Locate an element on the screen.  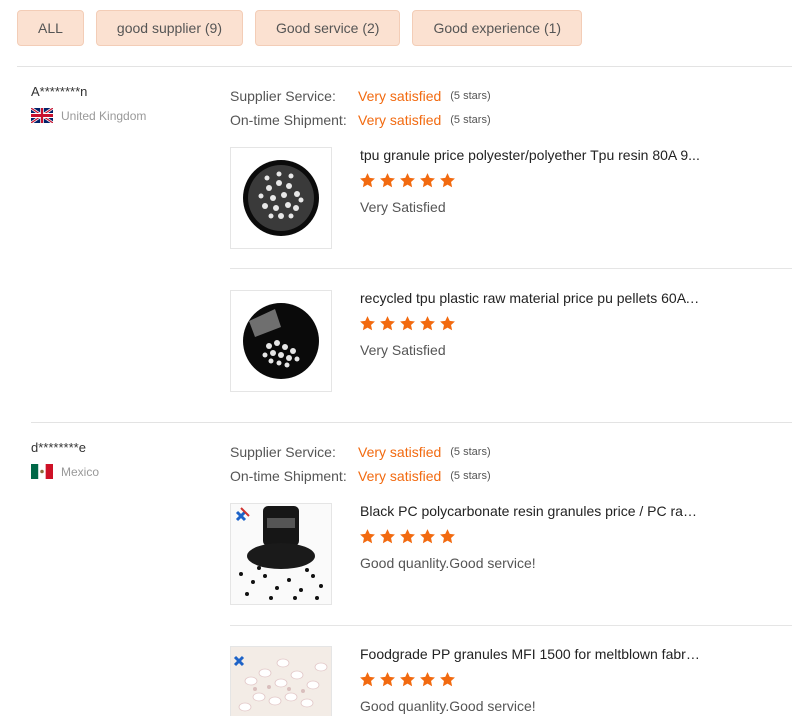
filter-good-experience-button: Good experience (1) is located at coordinates (497, 28).